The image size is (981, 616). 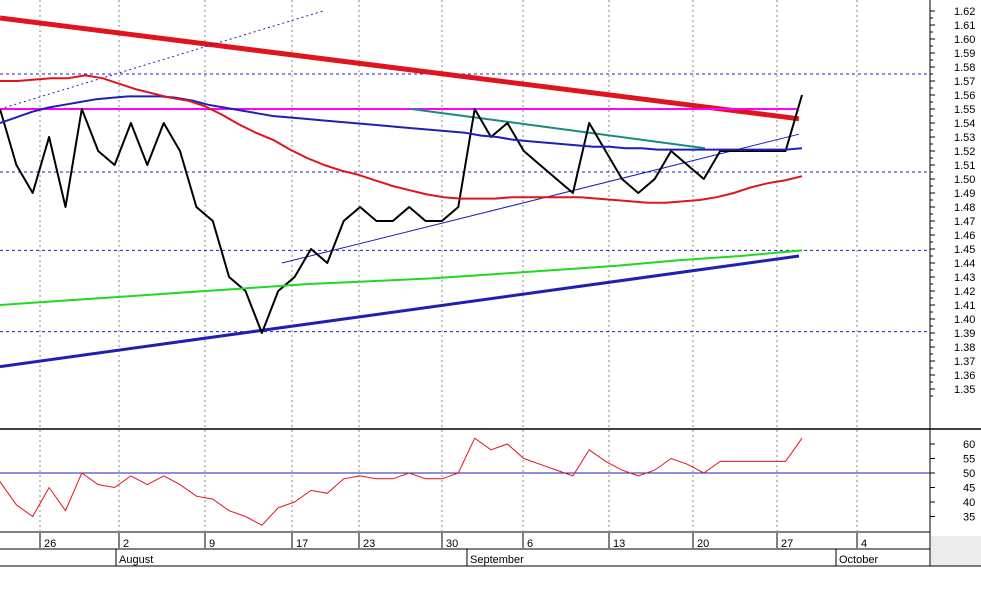 I want to click on y-tick-label: 1.37, so click(x=964, y=362).